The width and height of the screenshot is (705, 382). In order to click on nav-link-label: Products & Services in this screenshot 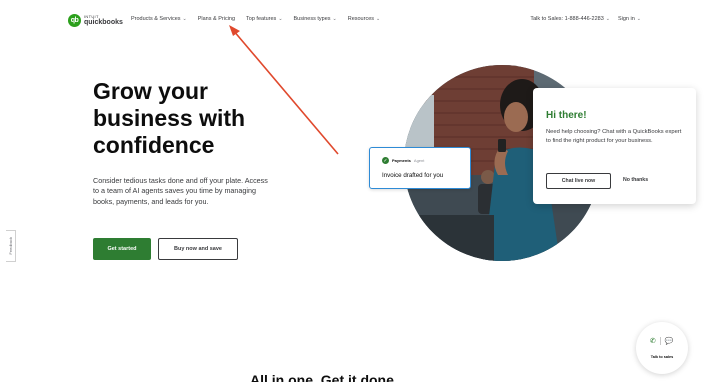, I will do `click(156, 19)`.